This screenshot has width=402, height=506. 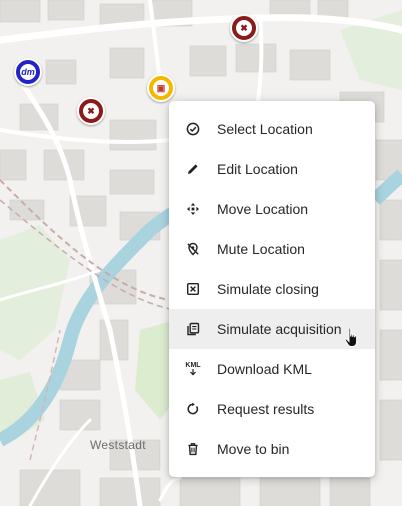 I want to click on shop-icon: ▣, so click(x=161, y=88).